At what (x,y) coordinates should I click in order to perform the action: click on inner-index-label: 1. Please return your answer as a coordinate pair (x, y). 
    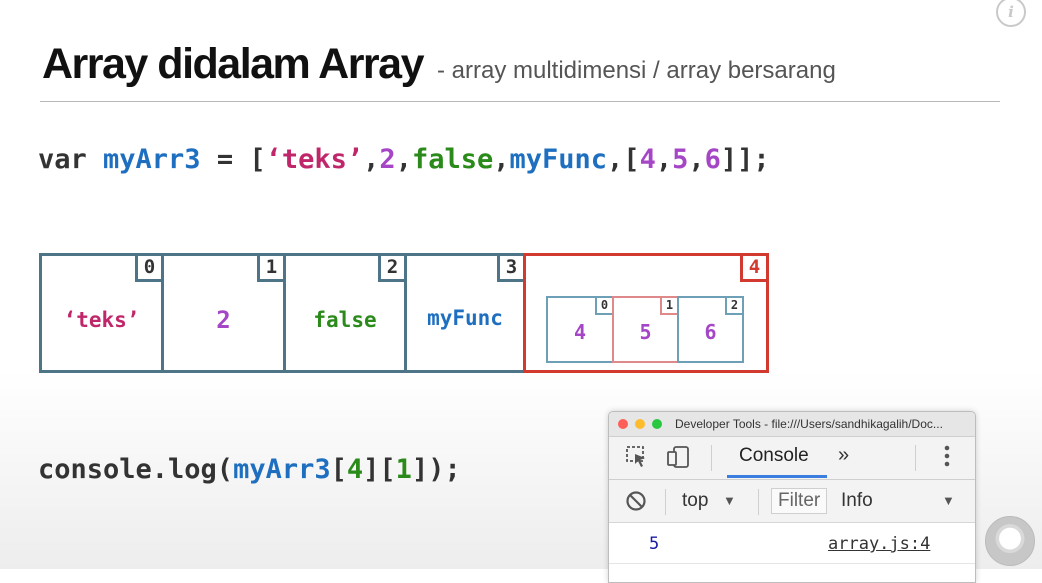
    Looking at the image, I should click on (668, 306).